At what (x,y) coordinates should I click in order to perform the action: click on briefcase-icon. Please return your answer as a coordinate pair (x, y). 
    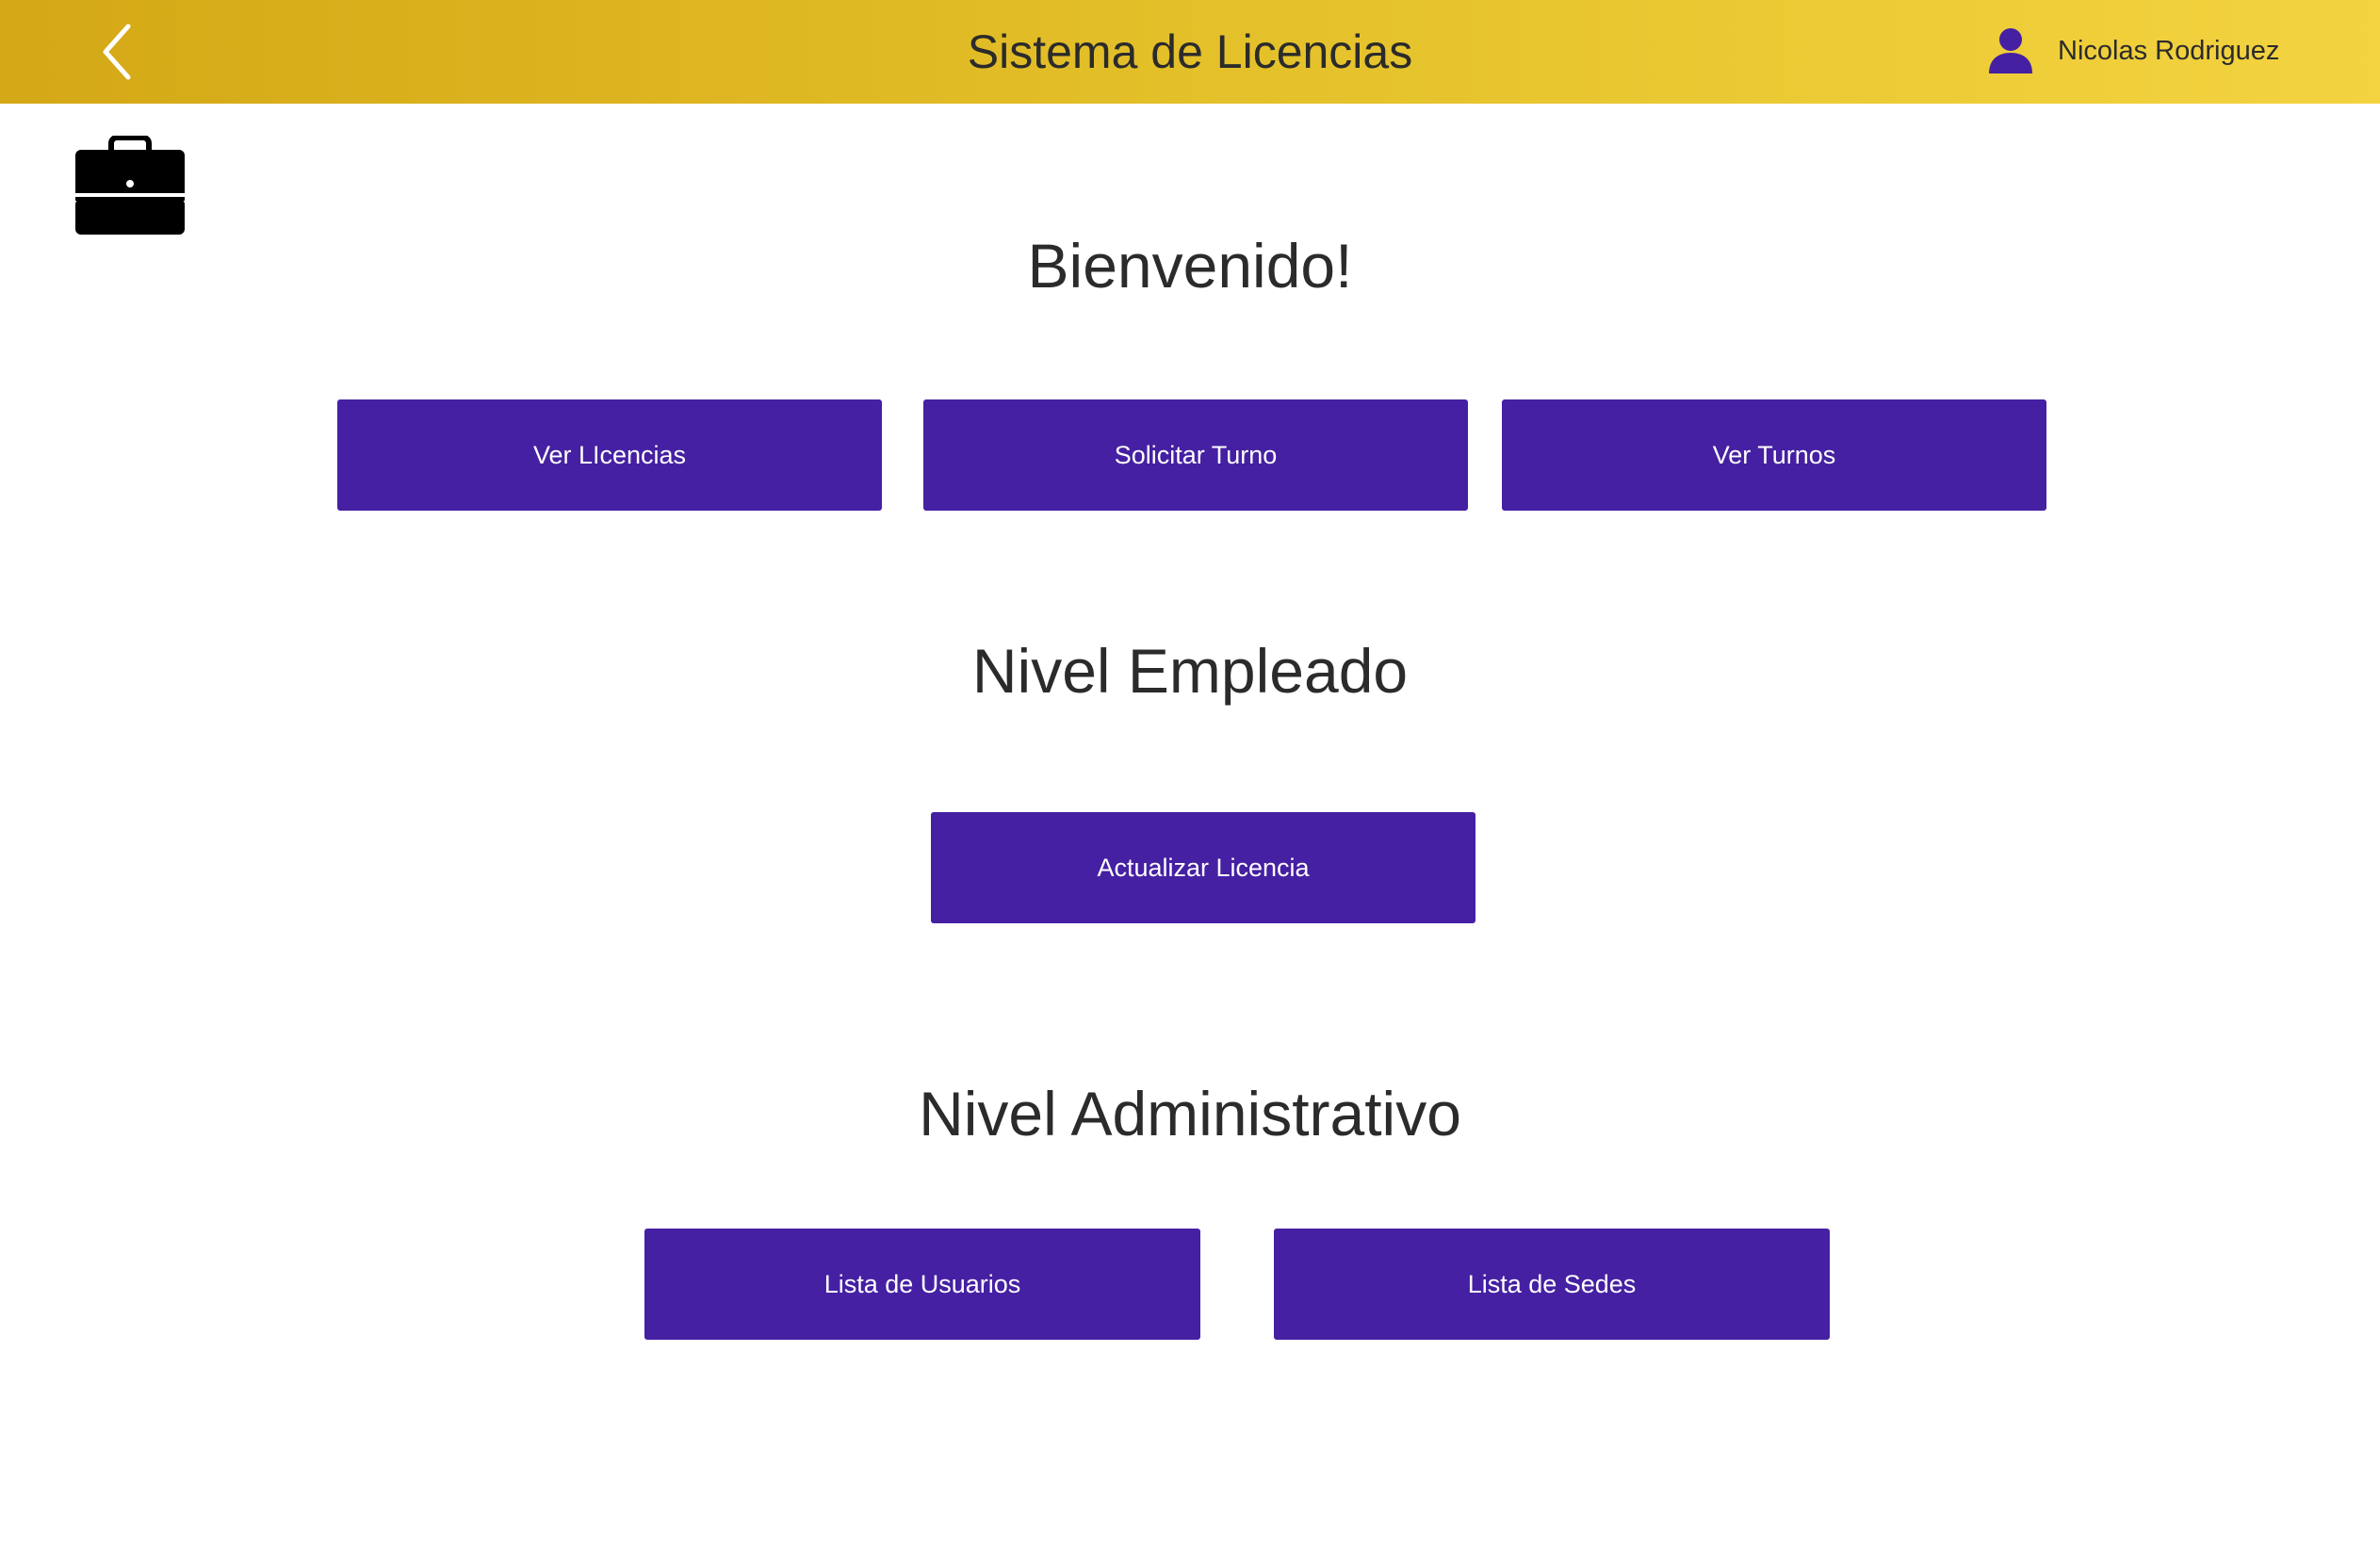
    Looking at the image, I should click on (130, 186).